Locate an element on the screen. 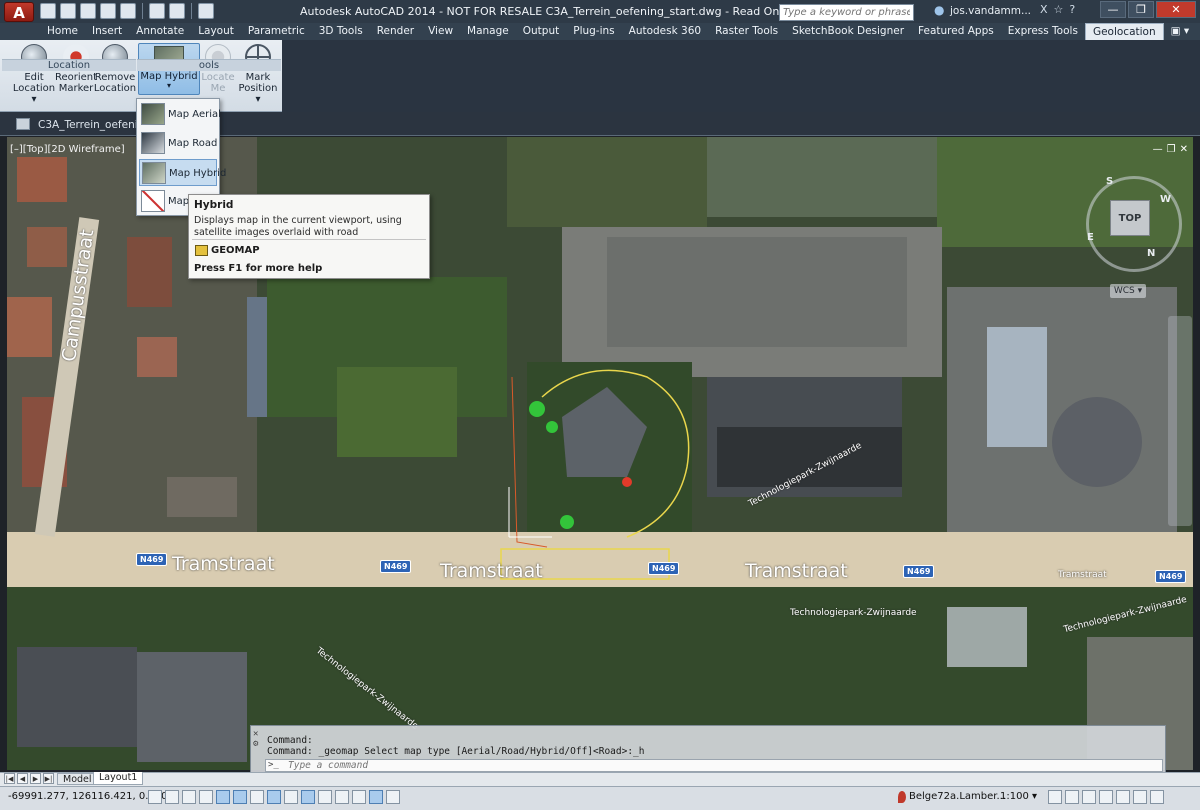  tab-view: View is located at coordinates (440, 31).